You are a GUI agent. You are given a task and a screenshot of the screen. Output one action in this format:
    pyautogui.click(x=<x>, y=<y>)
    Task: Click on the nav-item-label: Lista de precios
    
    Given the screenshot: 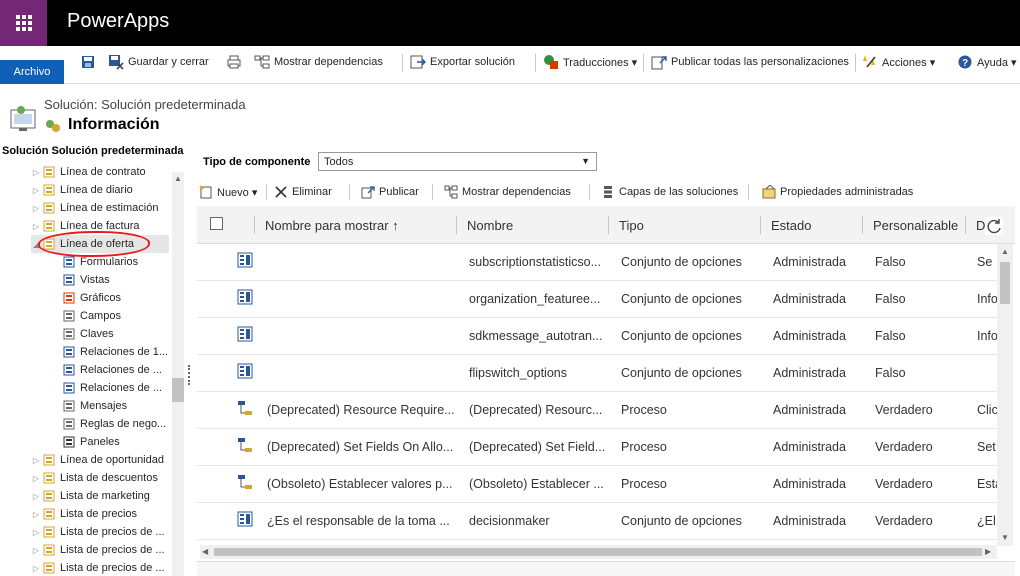 What is the action you would take?
    pyautogui.click(x=99, y=514)
    